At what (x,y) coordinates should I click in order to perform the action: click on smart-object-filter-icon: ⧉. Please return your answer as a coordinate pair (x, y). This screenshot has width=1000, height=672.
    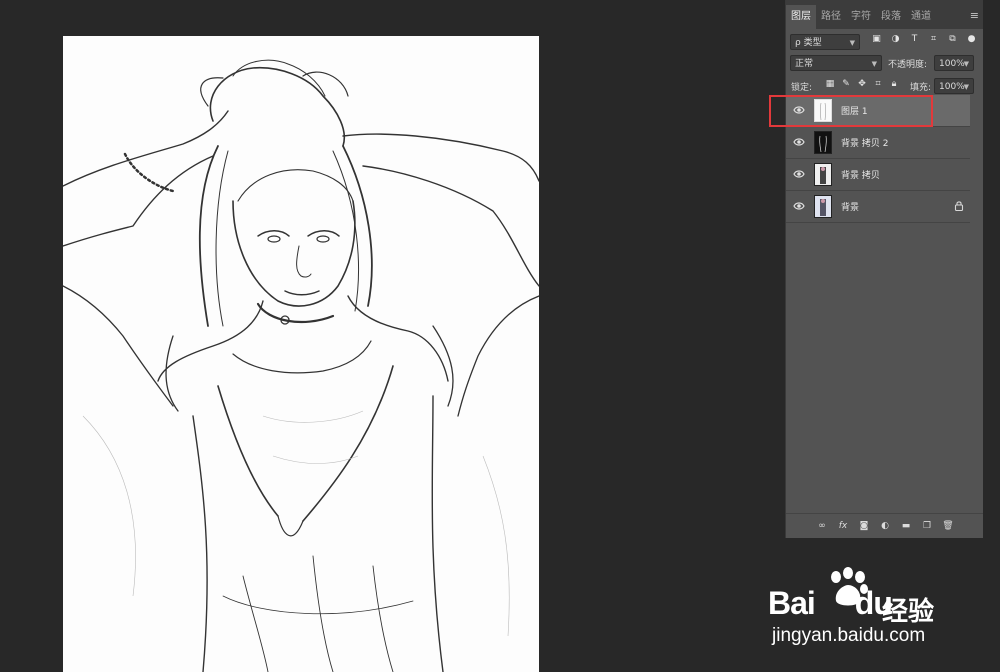
    Looking at the image, I should click on (952, 39).